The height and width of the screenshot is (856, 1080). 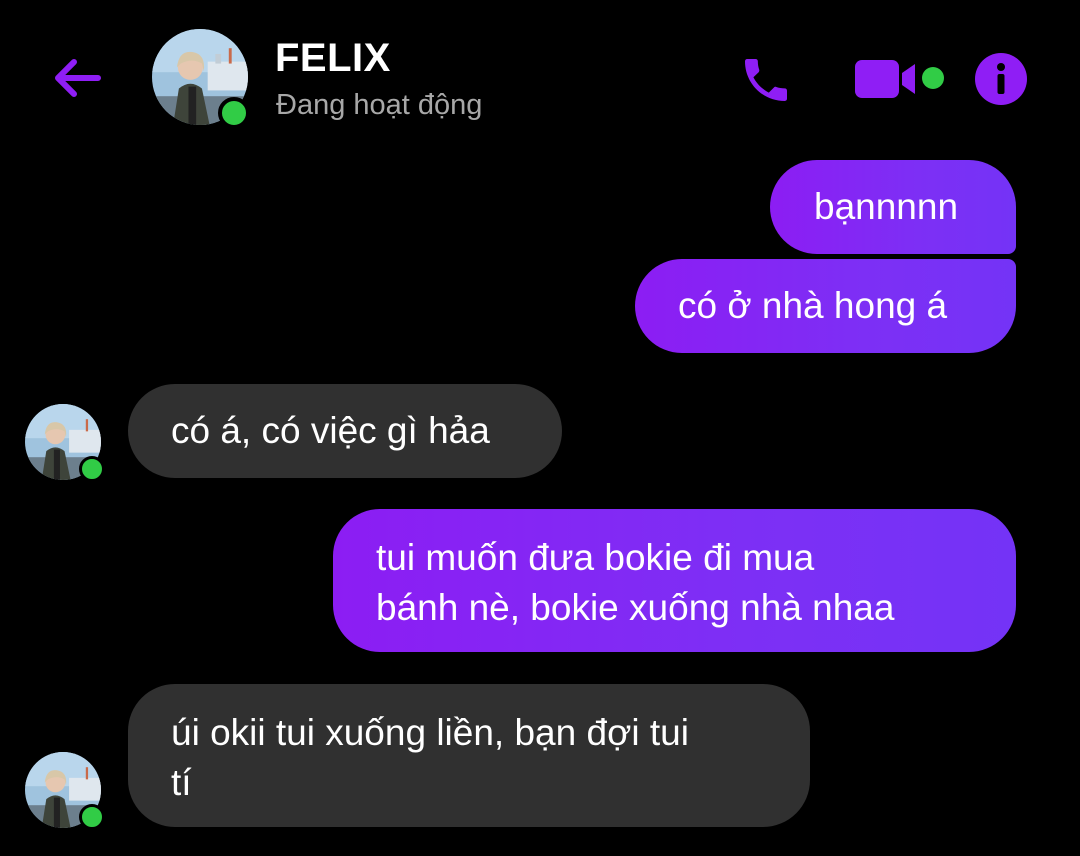 What do you see at coordinates (933, 78) in the screenshot?
I see `video-active-dot` at bounding box center [933, 78].